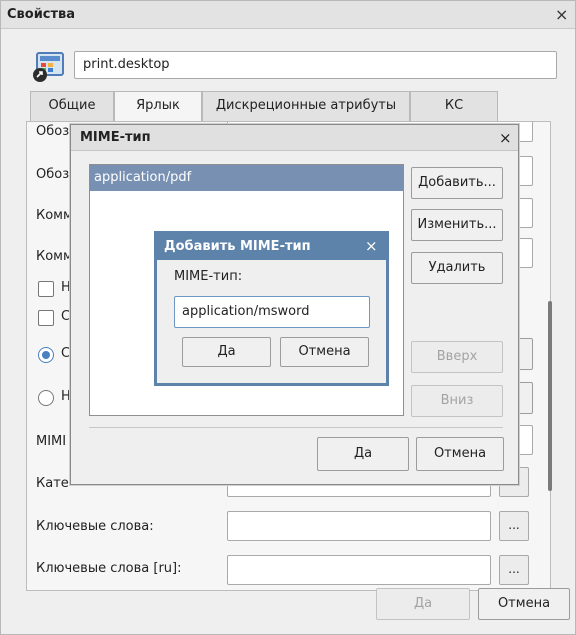 The height and width of the screenshot is (635, 576). What do you see at coordinates (52, 483) in the screenshot?
I see `category-row-label: Кате` at bounding box center [52, 483].